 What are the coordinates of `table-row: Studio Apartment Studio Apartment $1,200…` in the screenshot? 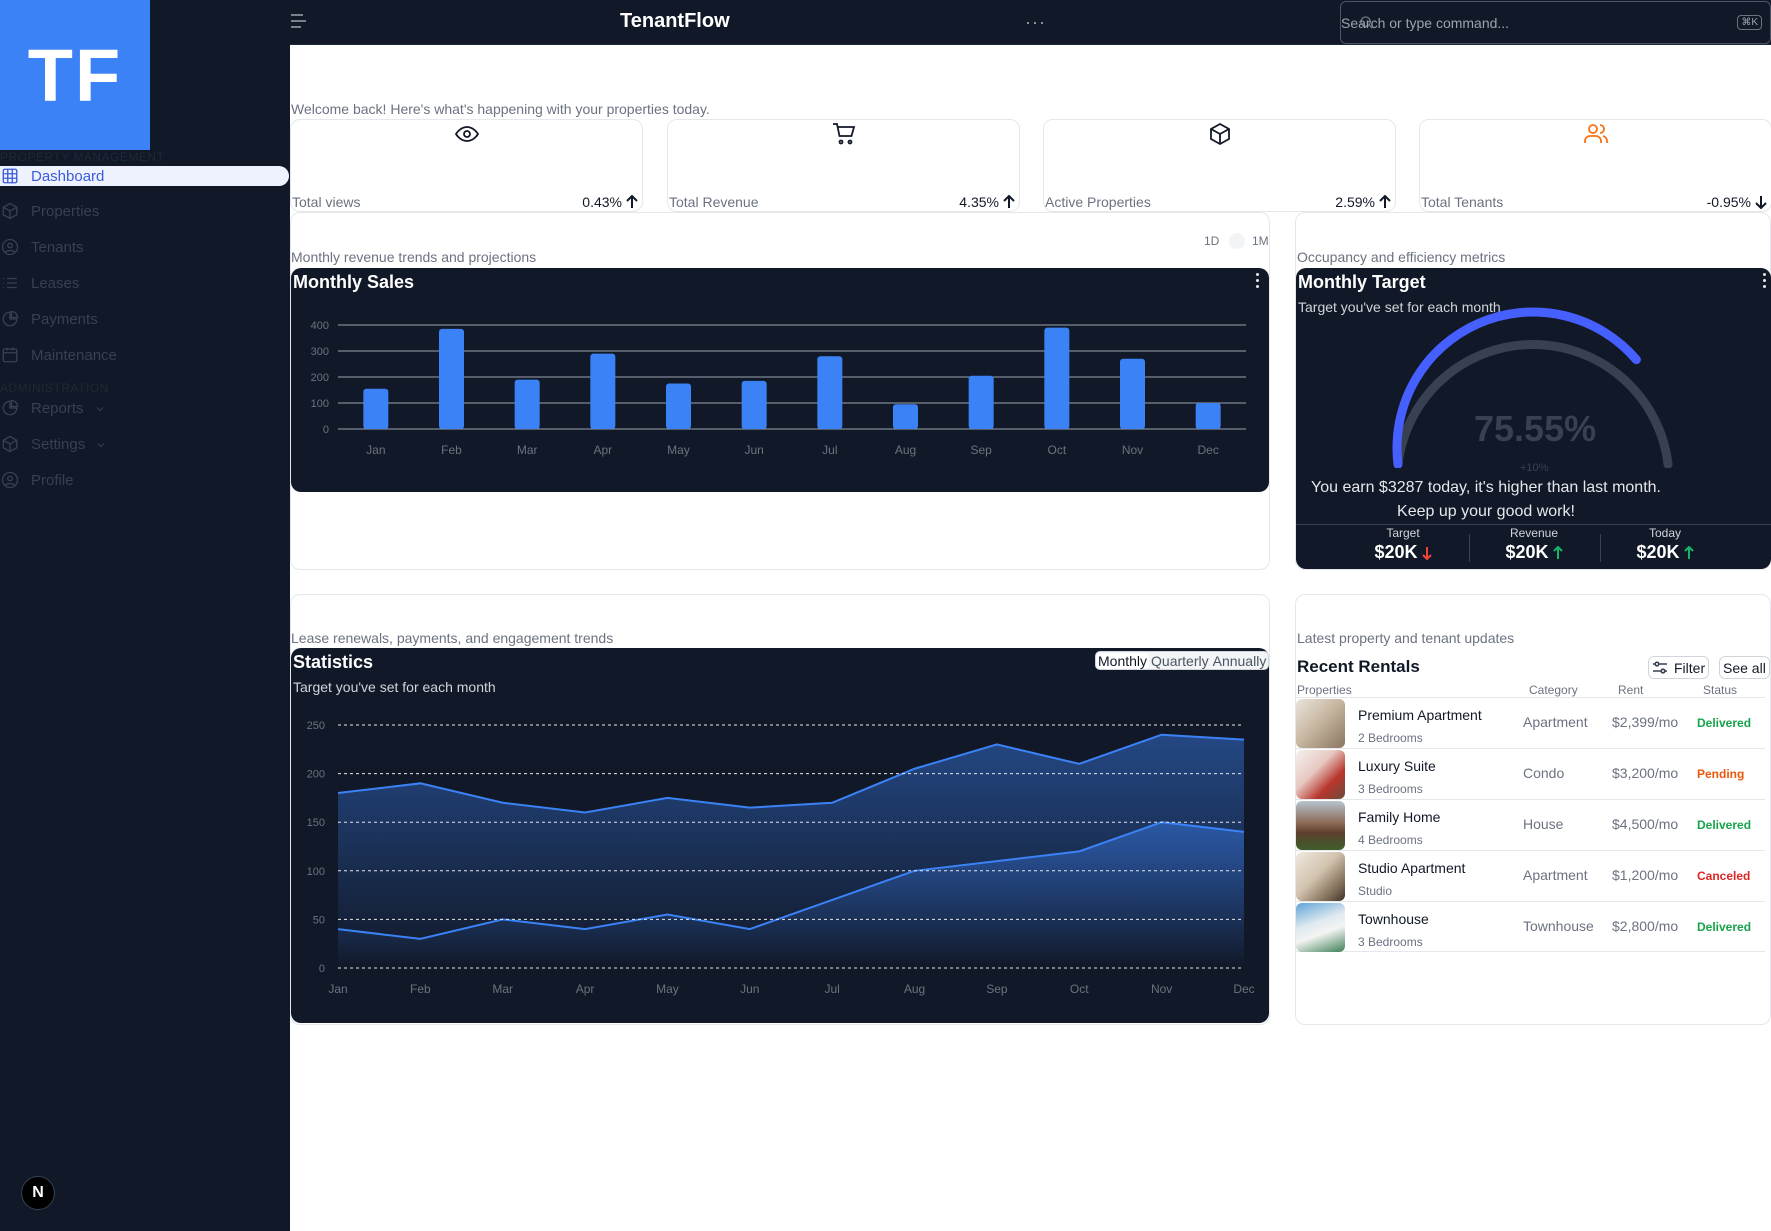 It's located at (1530, 875).